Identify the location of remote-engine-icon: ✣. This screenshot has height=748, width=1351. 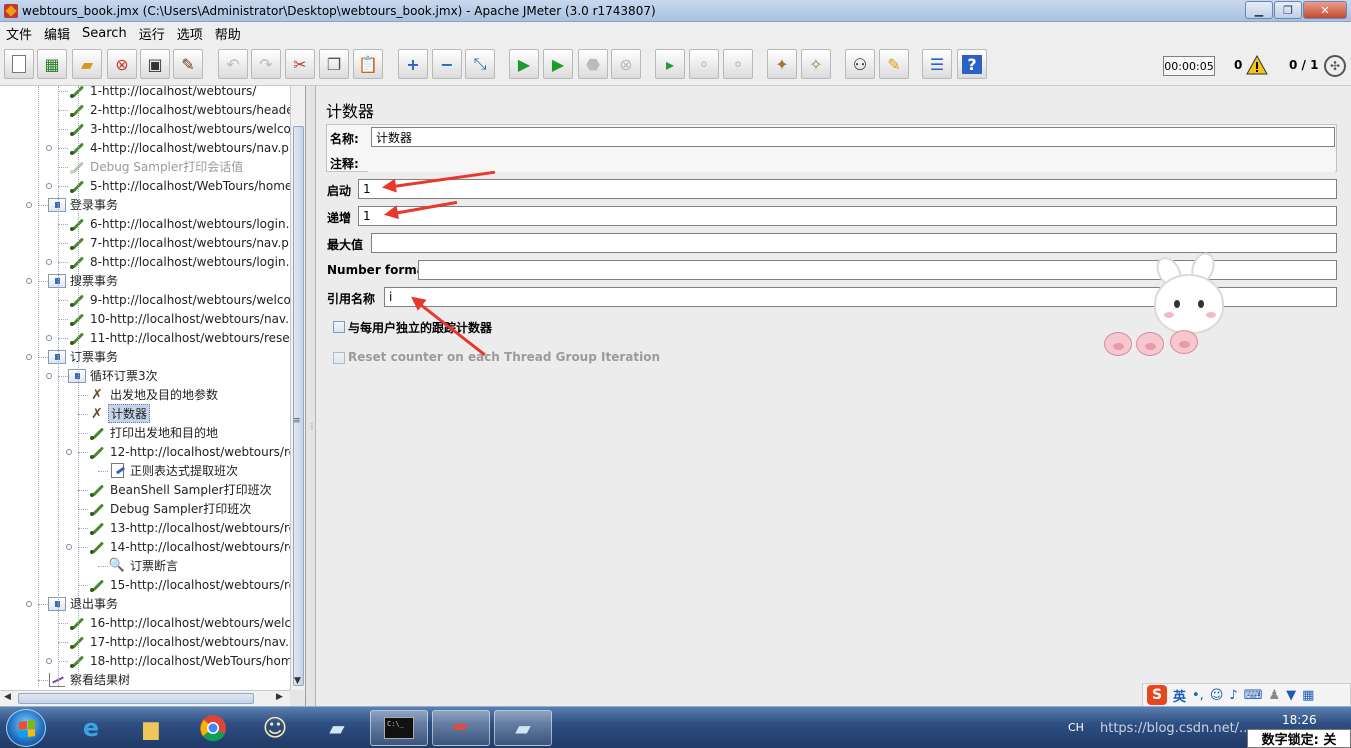
(1335, 66).